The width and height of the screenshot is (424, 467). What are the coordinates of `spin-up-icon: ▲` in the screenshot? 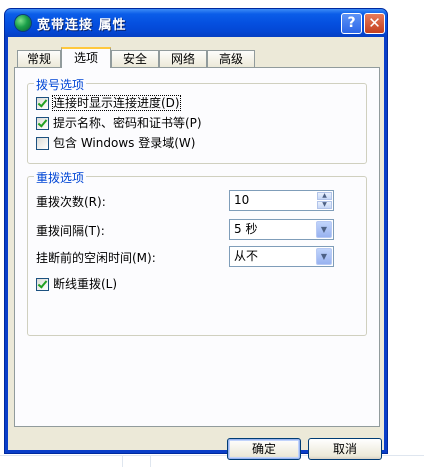 It's located at (324, 196).